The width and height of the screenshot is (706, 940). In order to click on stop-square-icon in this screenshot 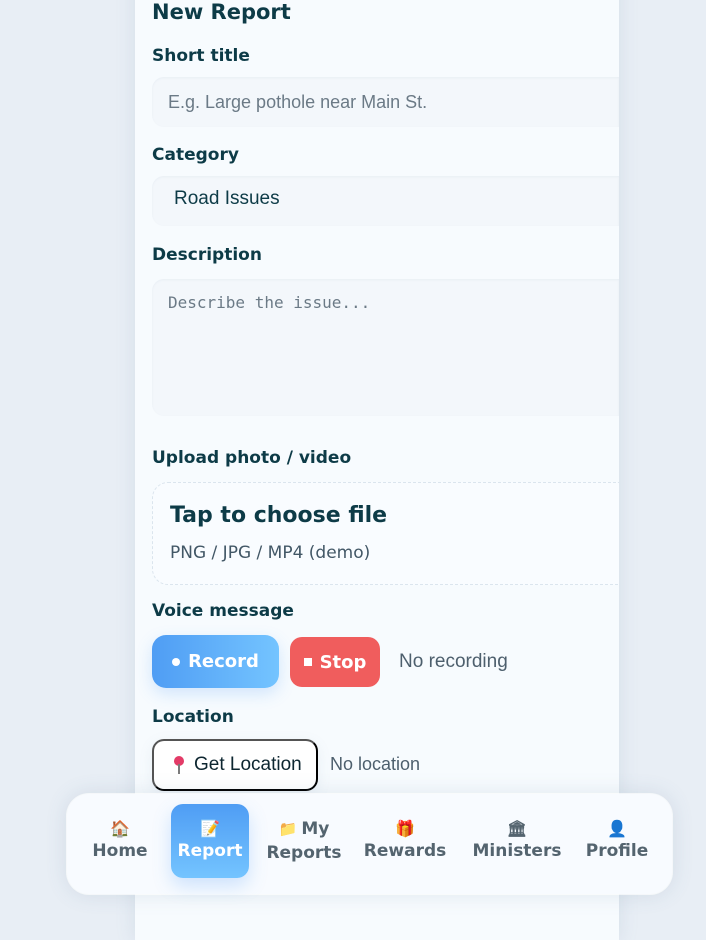, I will do `click(307, 662)`.